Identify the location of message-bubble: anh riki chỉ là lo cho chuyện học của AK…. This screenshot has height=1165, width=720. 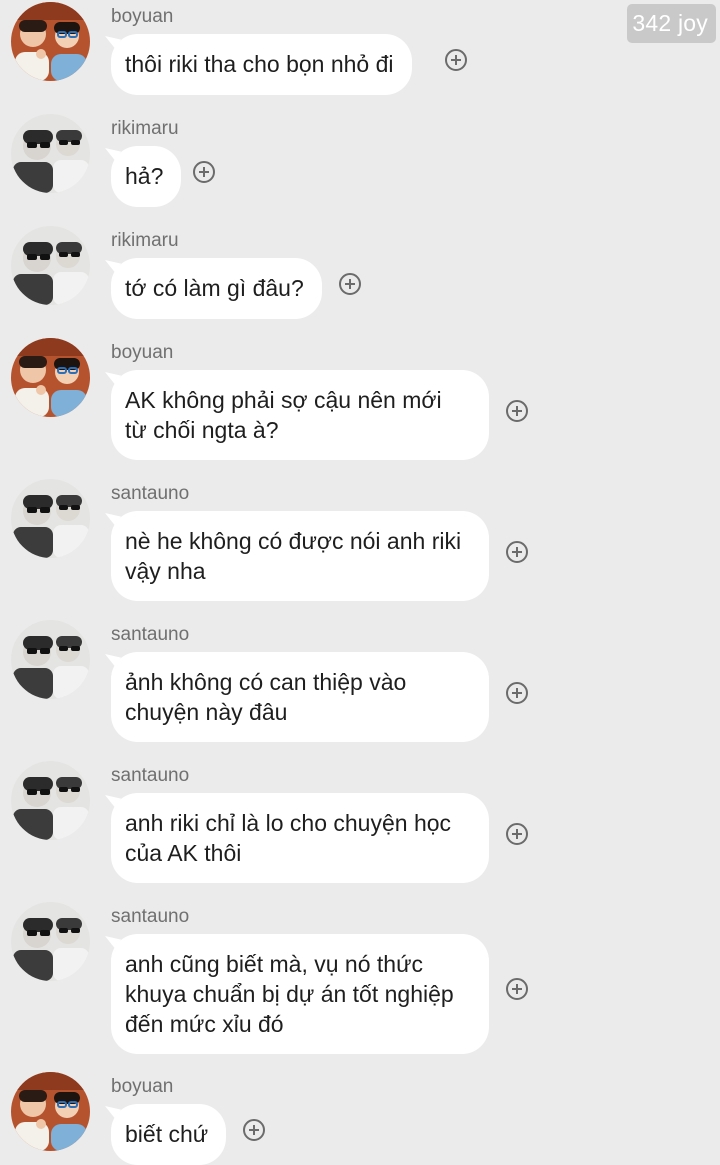
(300, 838).